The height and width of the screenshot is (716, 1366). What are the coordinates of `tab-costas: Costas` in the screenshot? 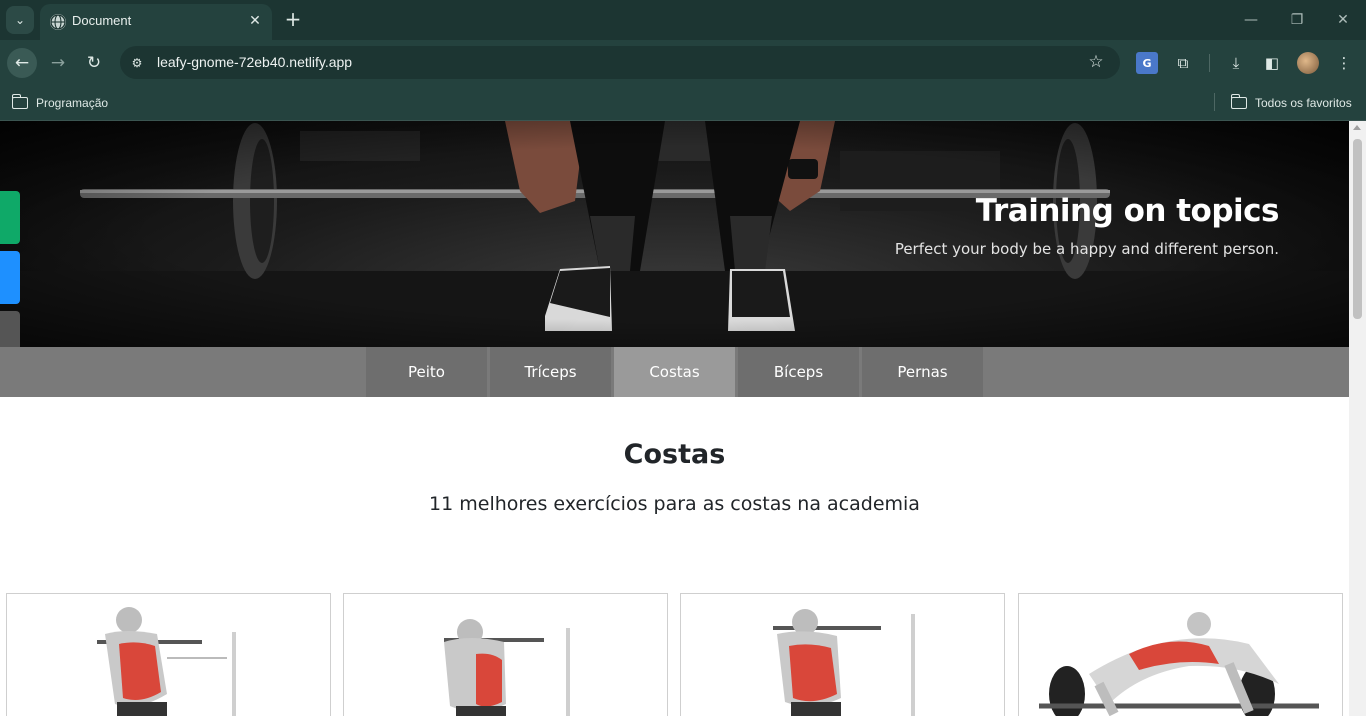 It's located at (674, 372).